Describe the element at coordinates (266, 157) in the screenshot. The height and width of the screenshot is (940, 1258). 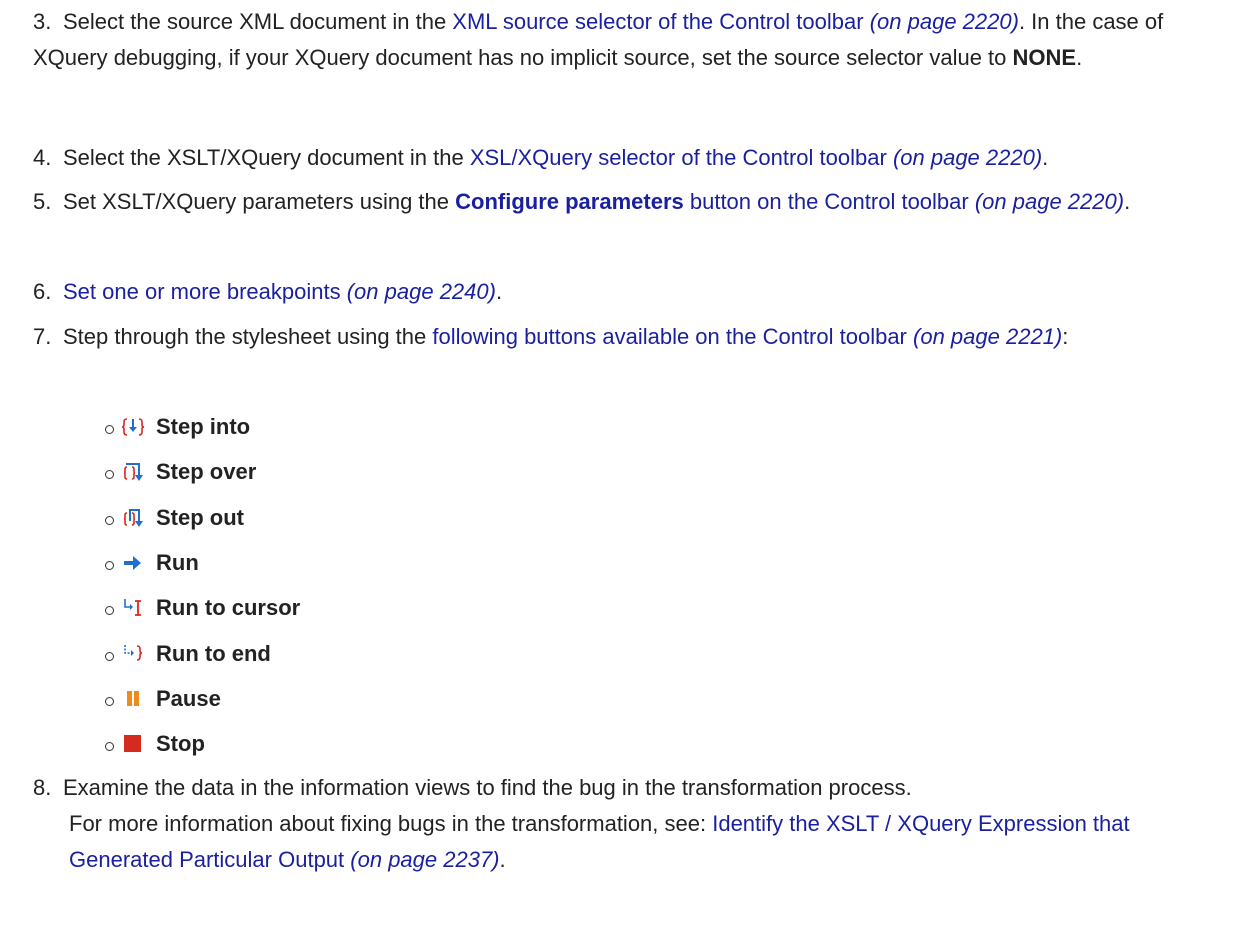
I see `step-text: Select the XSLT/XQuery document in the` at that location.